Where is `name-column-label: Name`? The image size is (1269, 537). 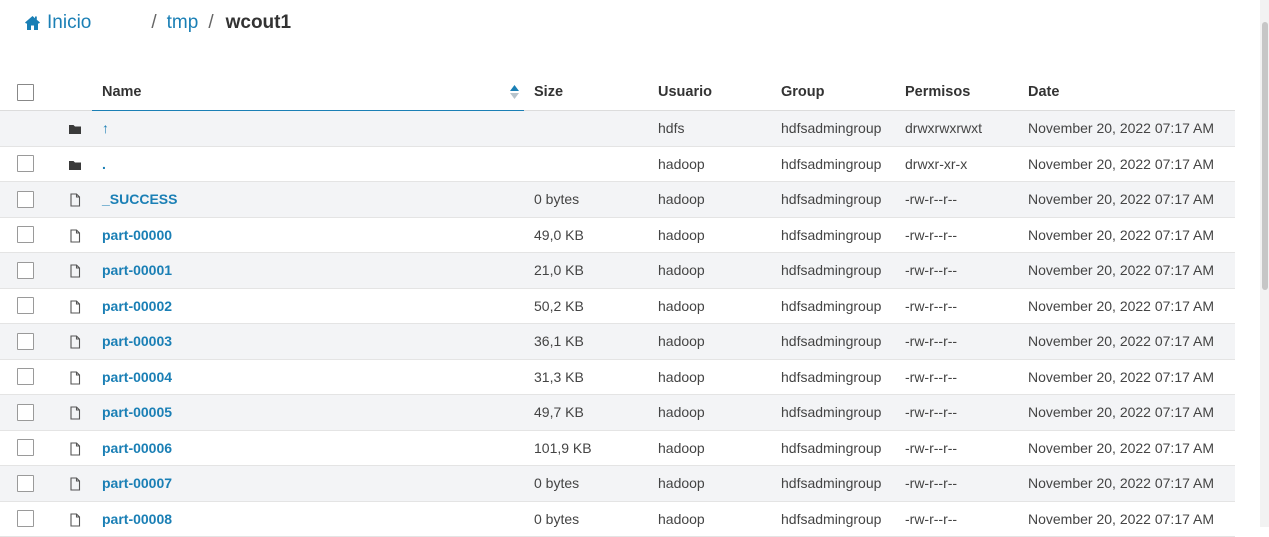 name-column-label: Name is located at coordinates (122, 92).